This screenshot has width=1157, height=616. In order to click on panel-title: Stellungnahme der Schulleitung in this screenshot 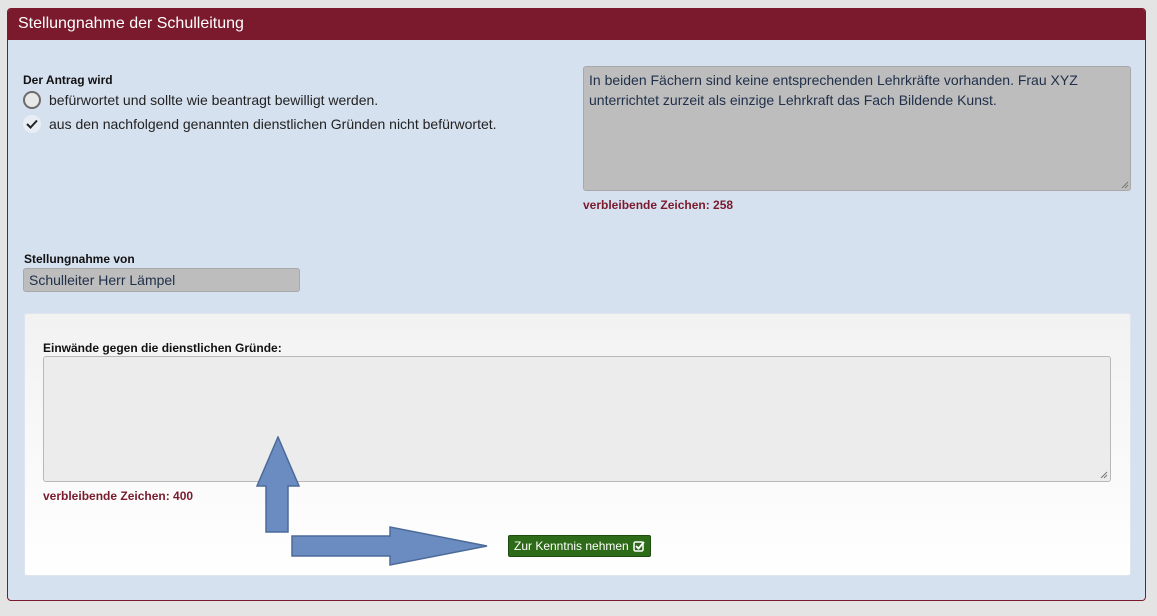, I will do `click(576, 24)`.